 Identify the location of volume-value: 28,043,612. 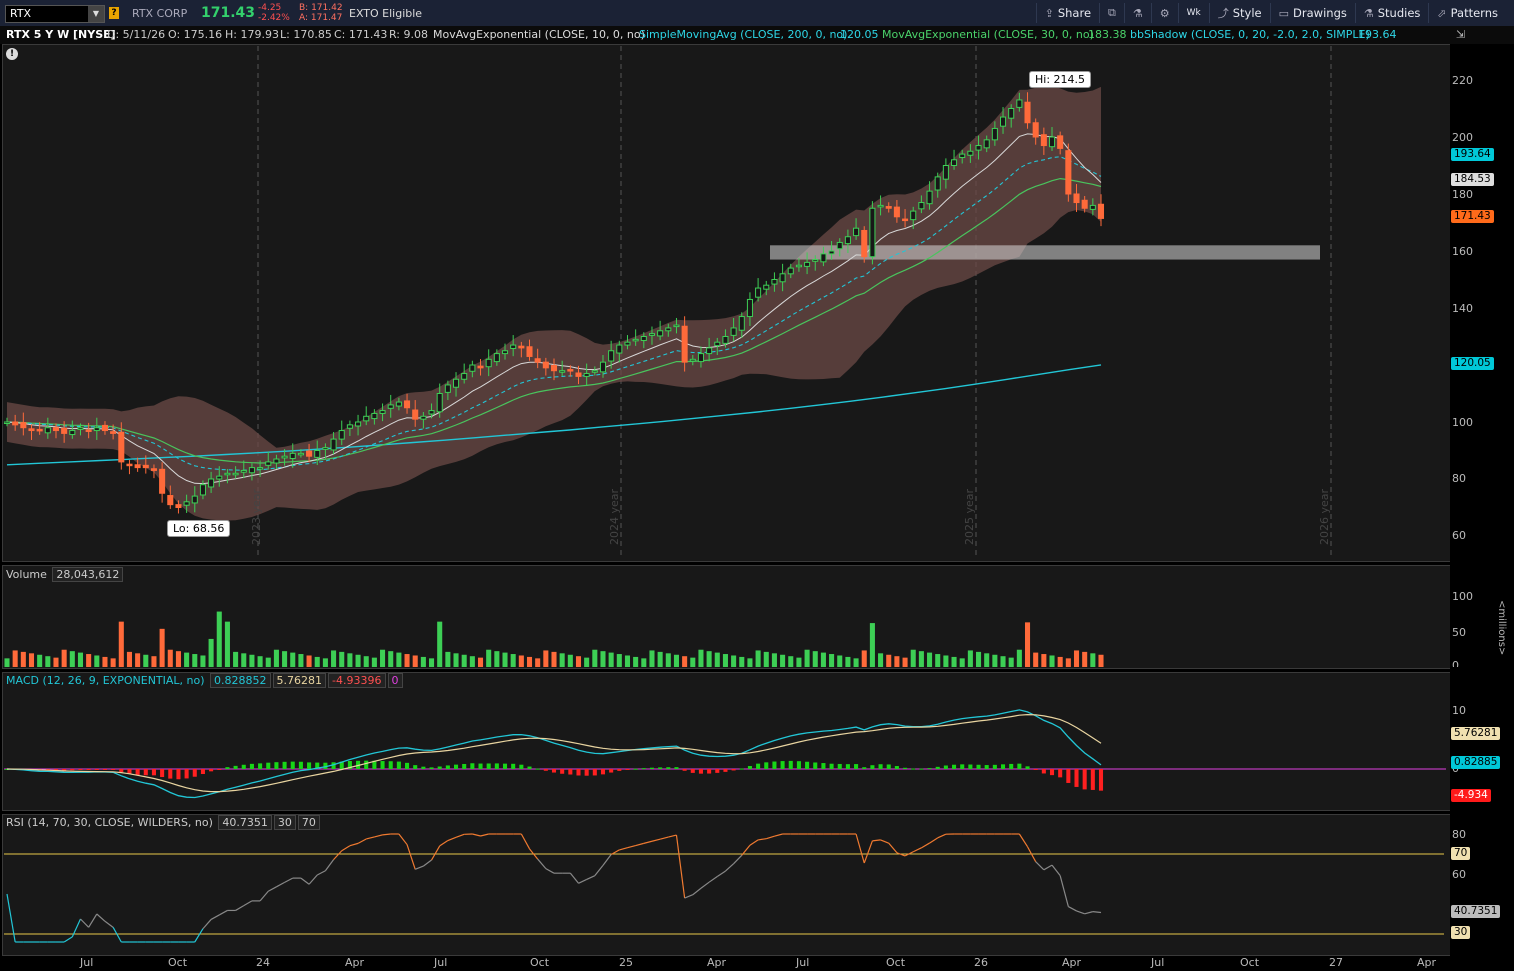
(88, 574).